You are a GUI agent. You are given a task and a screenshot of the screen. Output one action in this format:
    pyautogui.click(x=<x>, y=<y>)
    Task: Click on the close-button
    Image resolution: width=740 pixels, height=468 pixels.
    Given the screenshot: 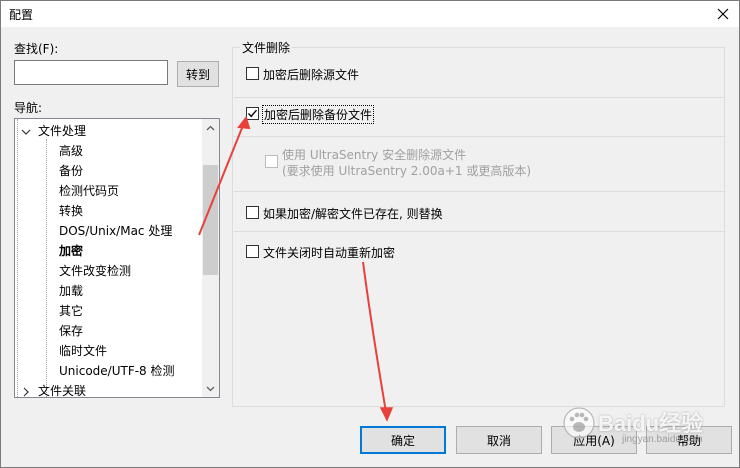 What is the action you would take?
    pyautogui.click(x=723, y=14)
    